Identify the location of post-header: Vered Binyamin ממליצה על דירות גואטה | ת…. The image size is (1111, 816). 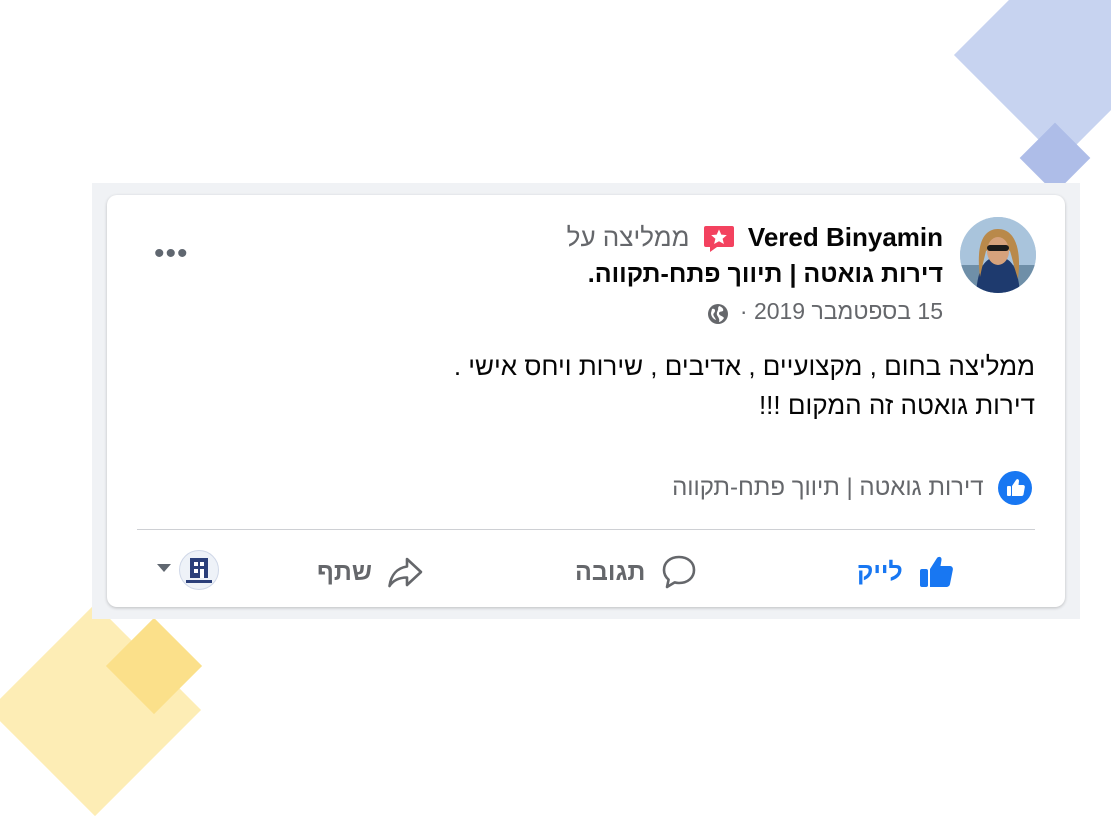
(755, 273).